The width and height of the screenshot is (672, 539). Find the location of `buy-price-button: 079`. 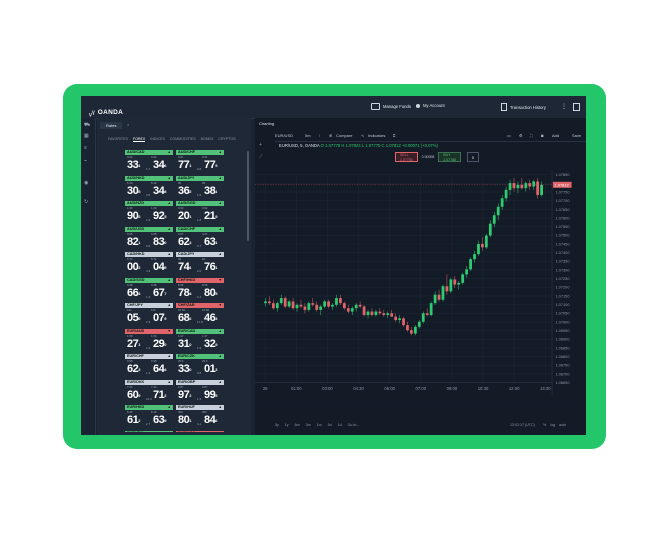

buy-price-button: 079 is located at coordinates (159, 318).